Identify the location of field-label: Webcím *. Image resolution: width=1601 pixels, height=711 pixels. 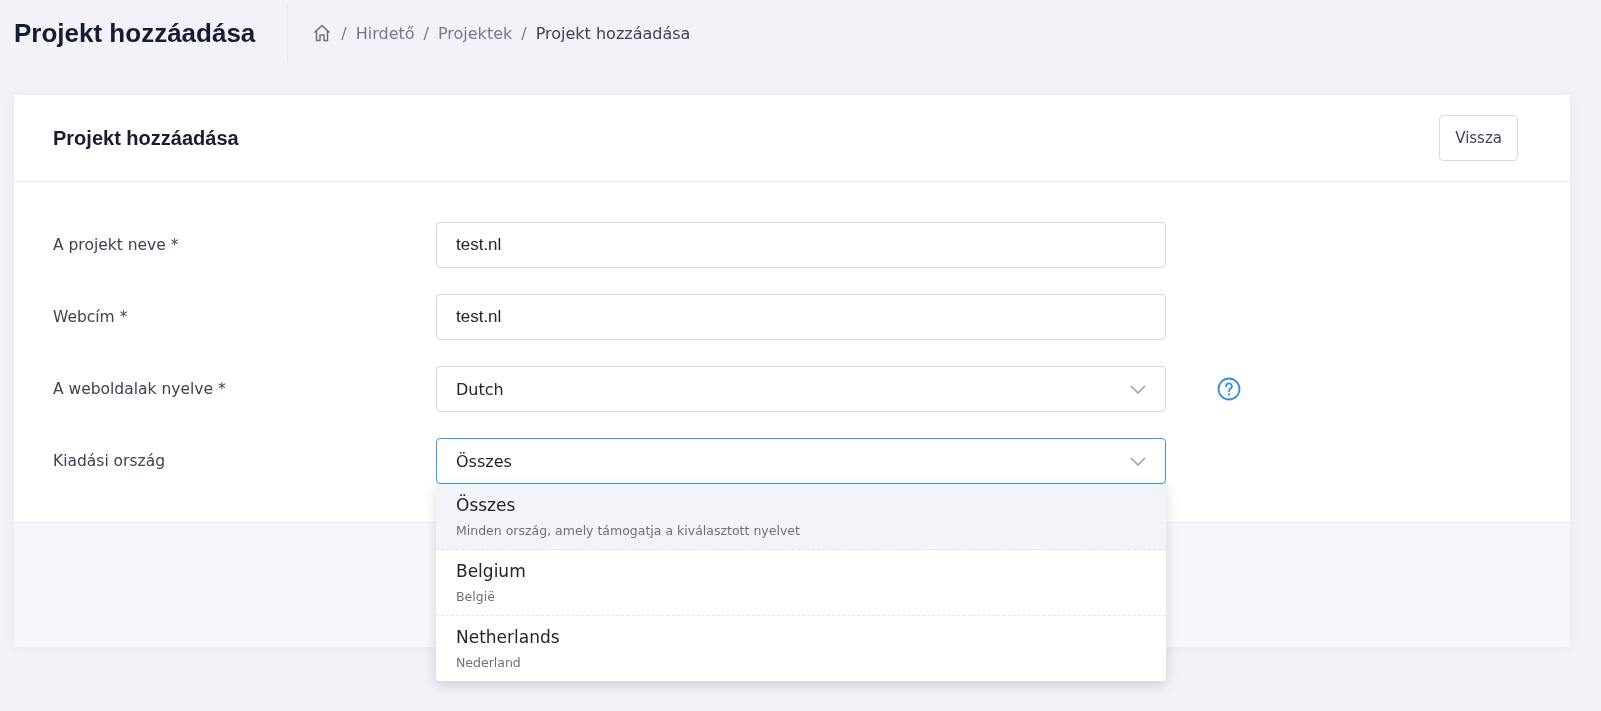
(91, 317).